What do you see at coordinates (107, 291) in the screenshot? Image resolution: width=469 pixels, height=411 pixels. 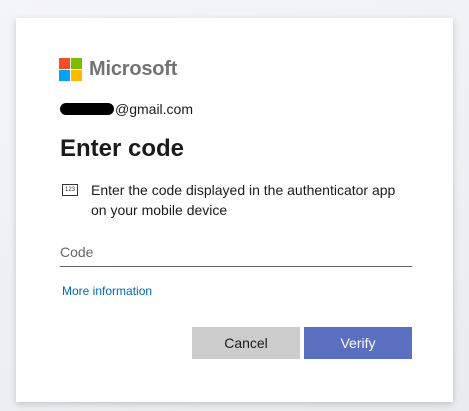 I see `more-information-link: More information` at bounding box center [107, 291].